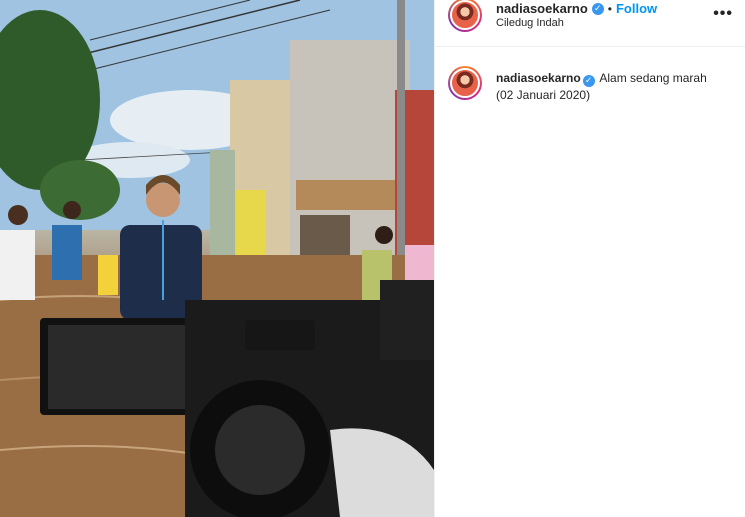  Describe the element at coordinates (530, 23) in the screenshot. I see `location-link: Ciledug Indah` at that location.